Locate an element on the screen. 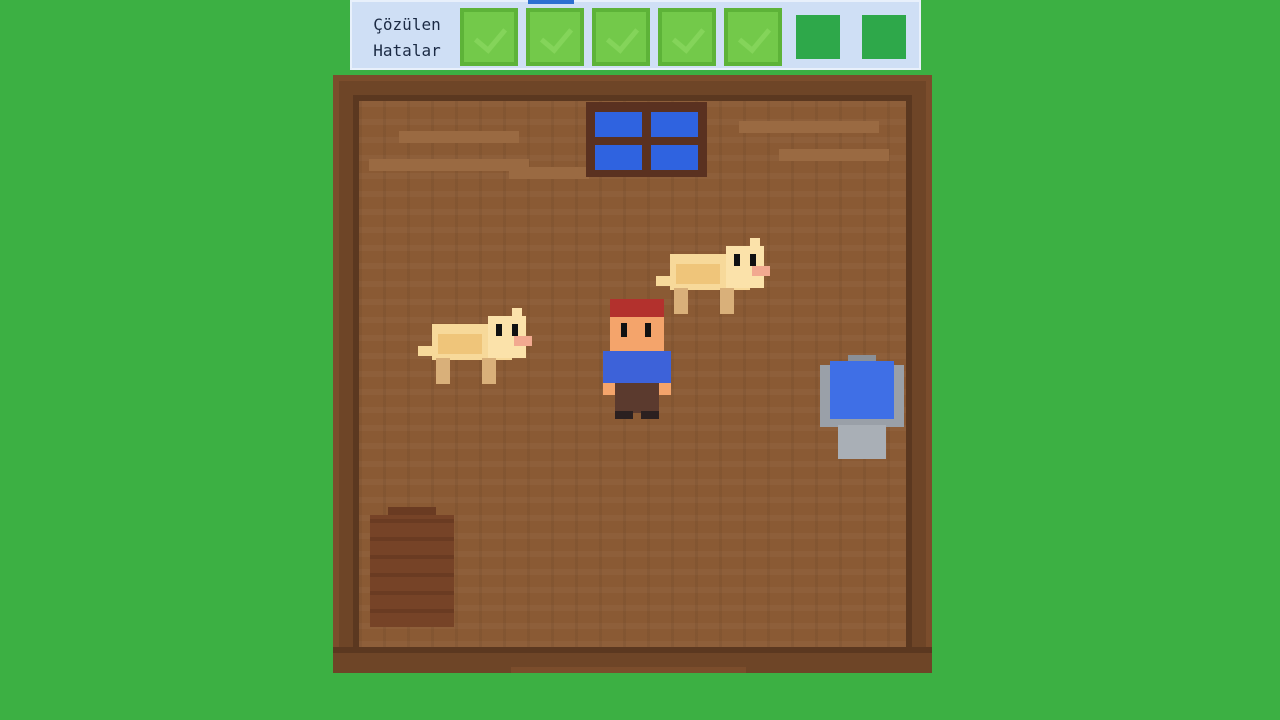 Image resolution: width=1280 pixels, height=720 pixels. bugs-fixed-label-line2: Hatalar is located at coordinates (407, 50).